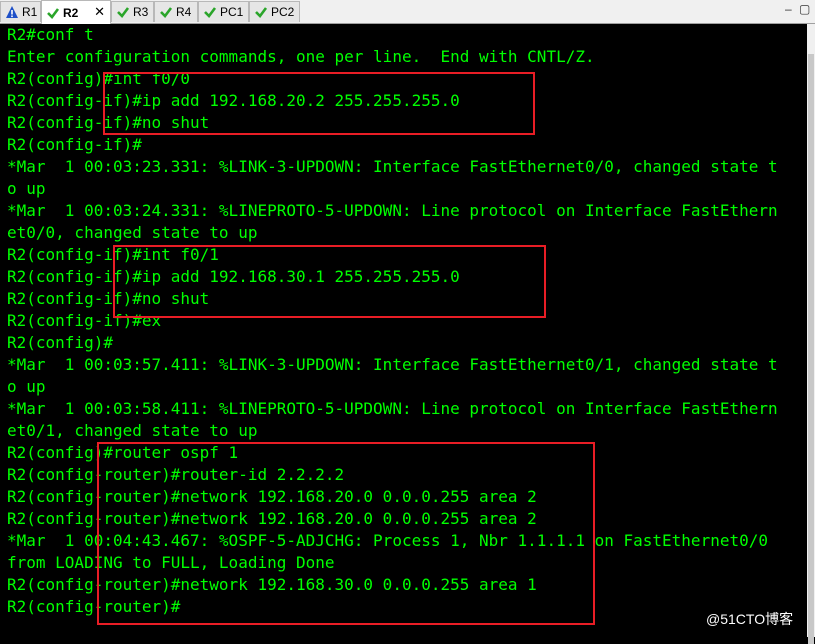 This screenshot has width=815, height=644. What do you see at coordinates (50, 34) in the screenshot?
I see `terminal-line: R2#conf t` at bounding box center [50, 34].